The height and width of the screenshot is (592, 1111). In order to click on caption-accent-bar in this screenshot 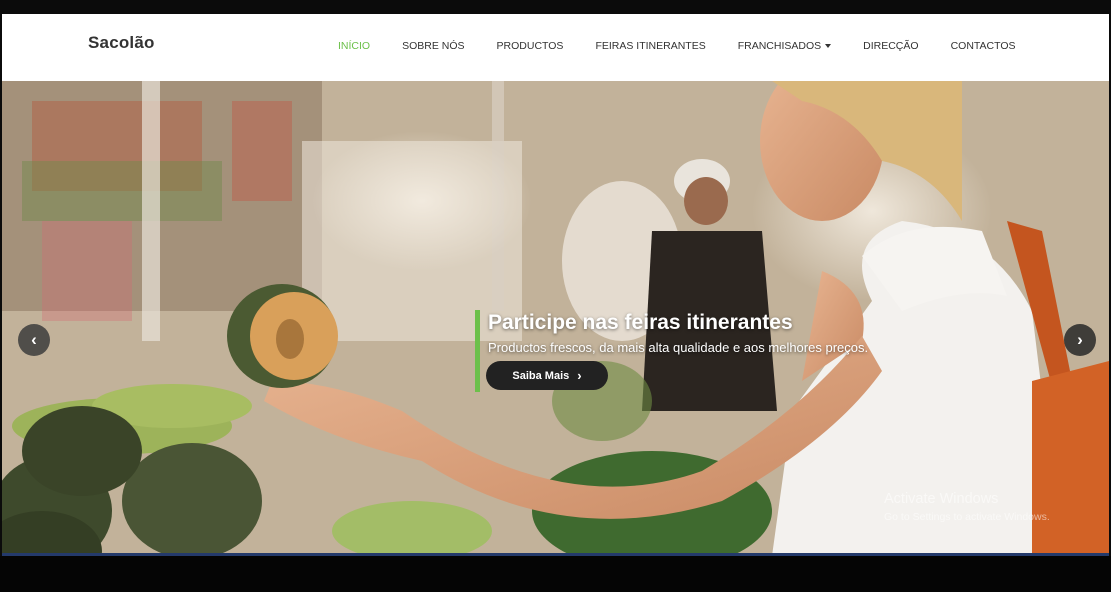, I will do `click(477, 351)`.